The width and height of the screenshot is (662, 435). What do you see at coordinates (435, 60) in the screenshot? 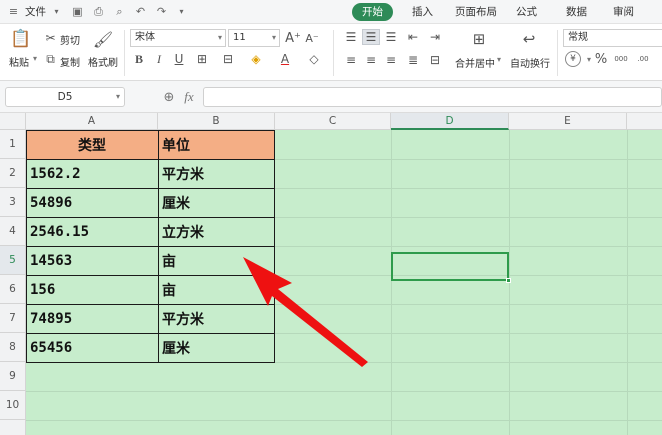
I see `distributed-align-icon: ⊟` at bounding box center [435, 60].